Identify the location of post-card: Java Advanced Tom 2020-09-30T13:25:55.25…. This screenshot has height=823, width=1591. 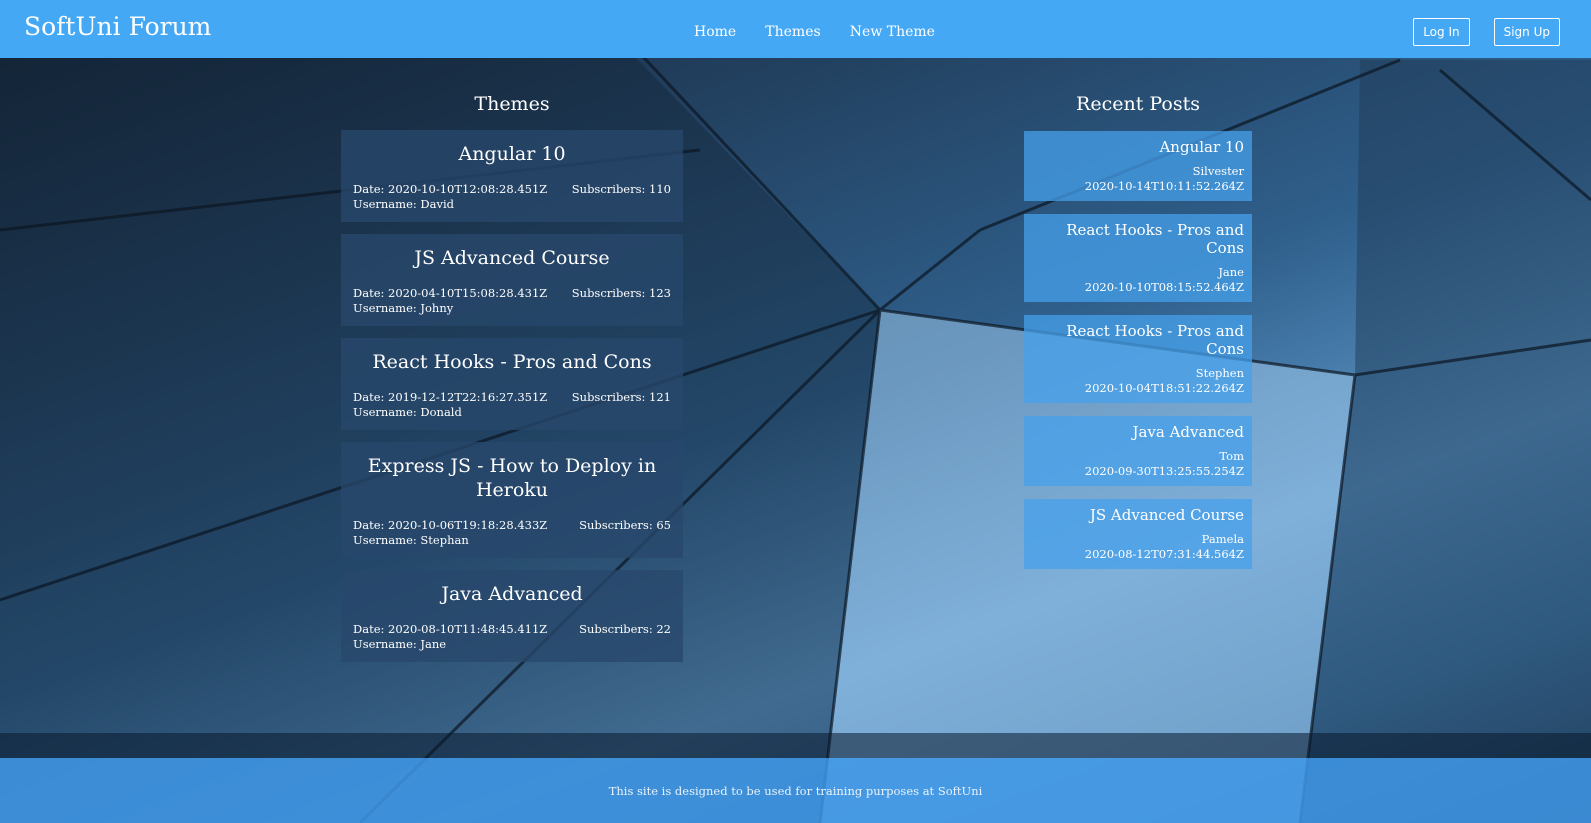
(1138, 451).